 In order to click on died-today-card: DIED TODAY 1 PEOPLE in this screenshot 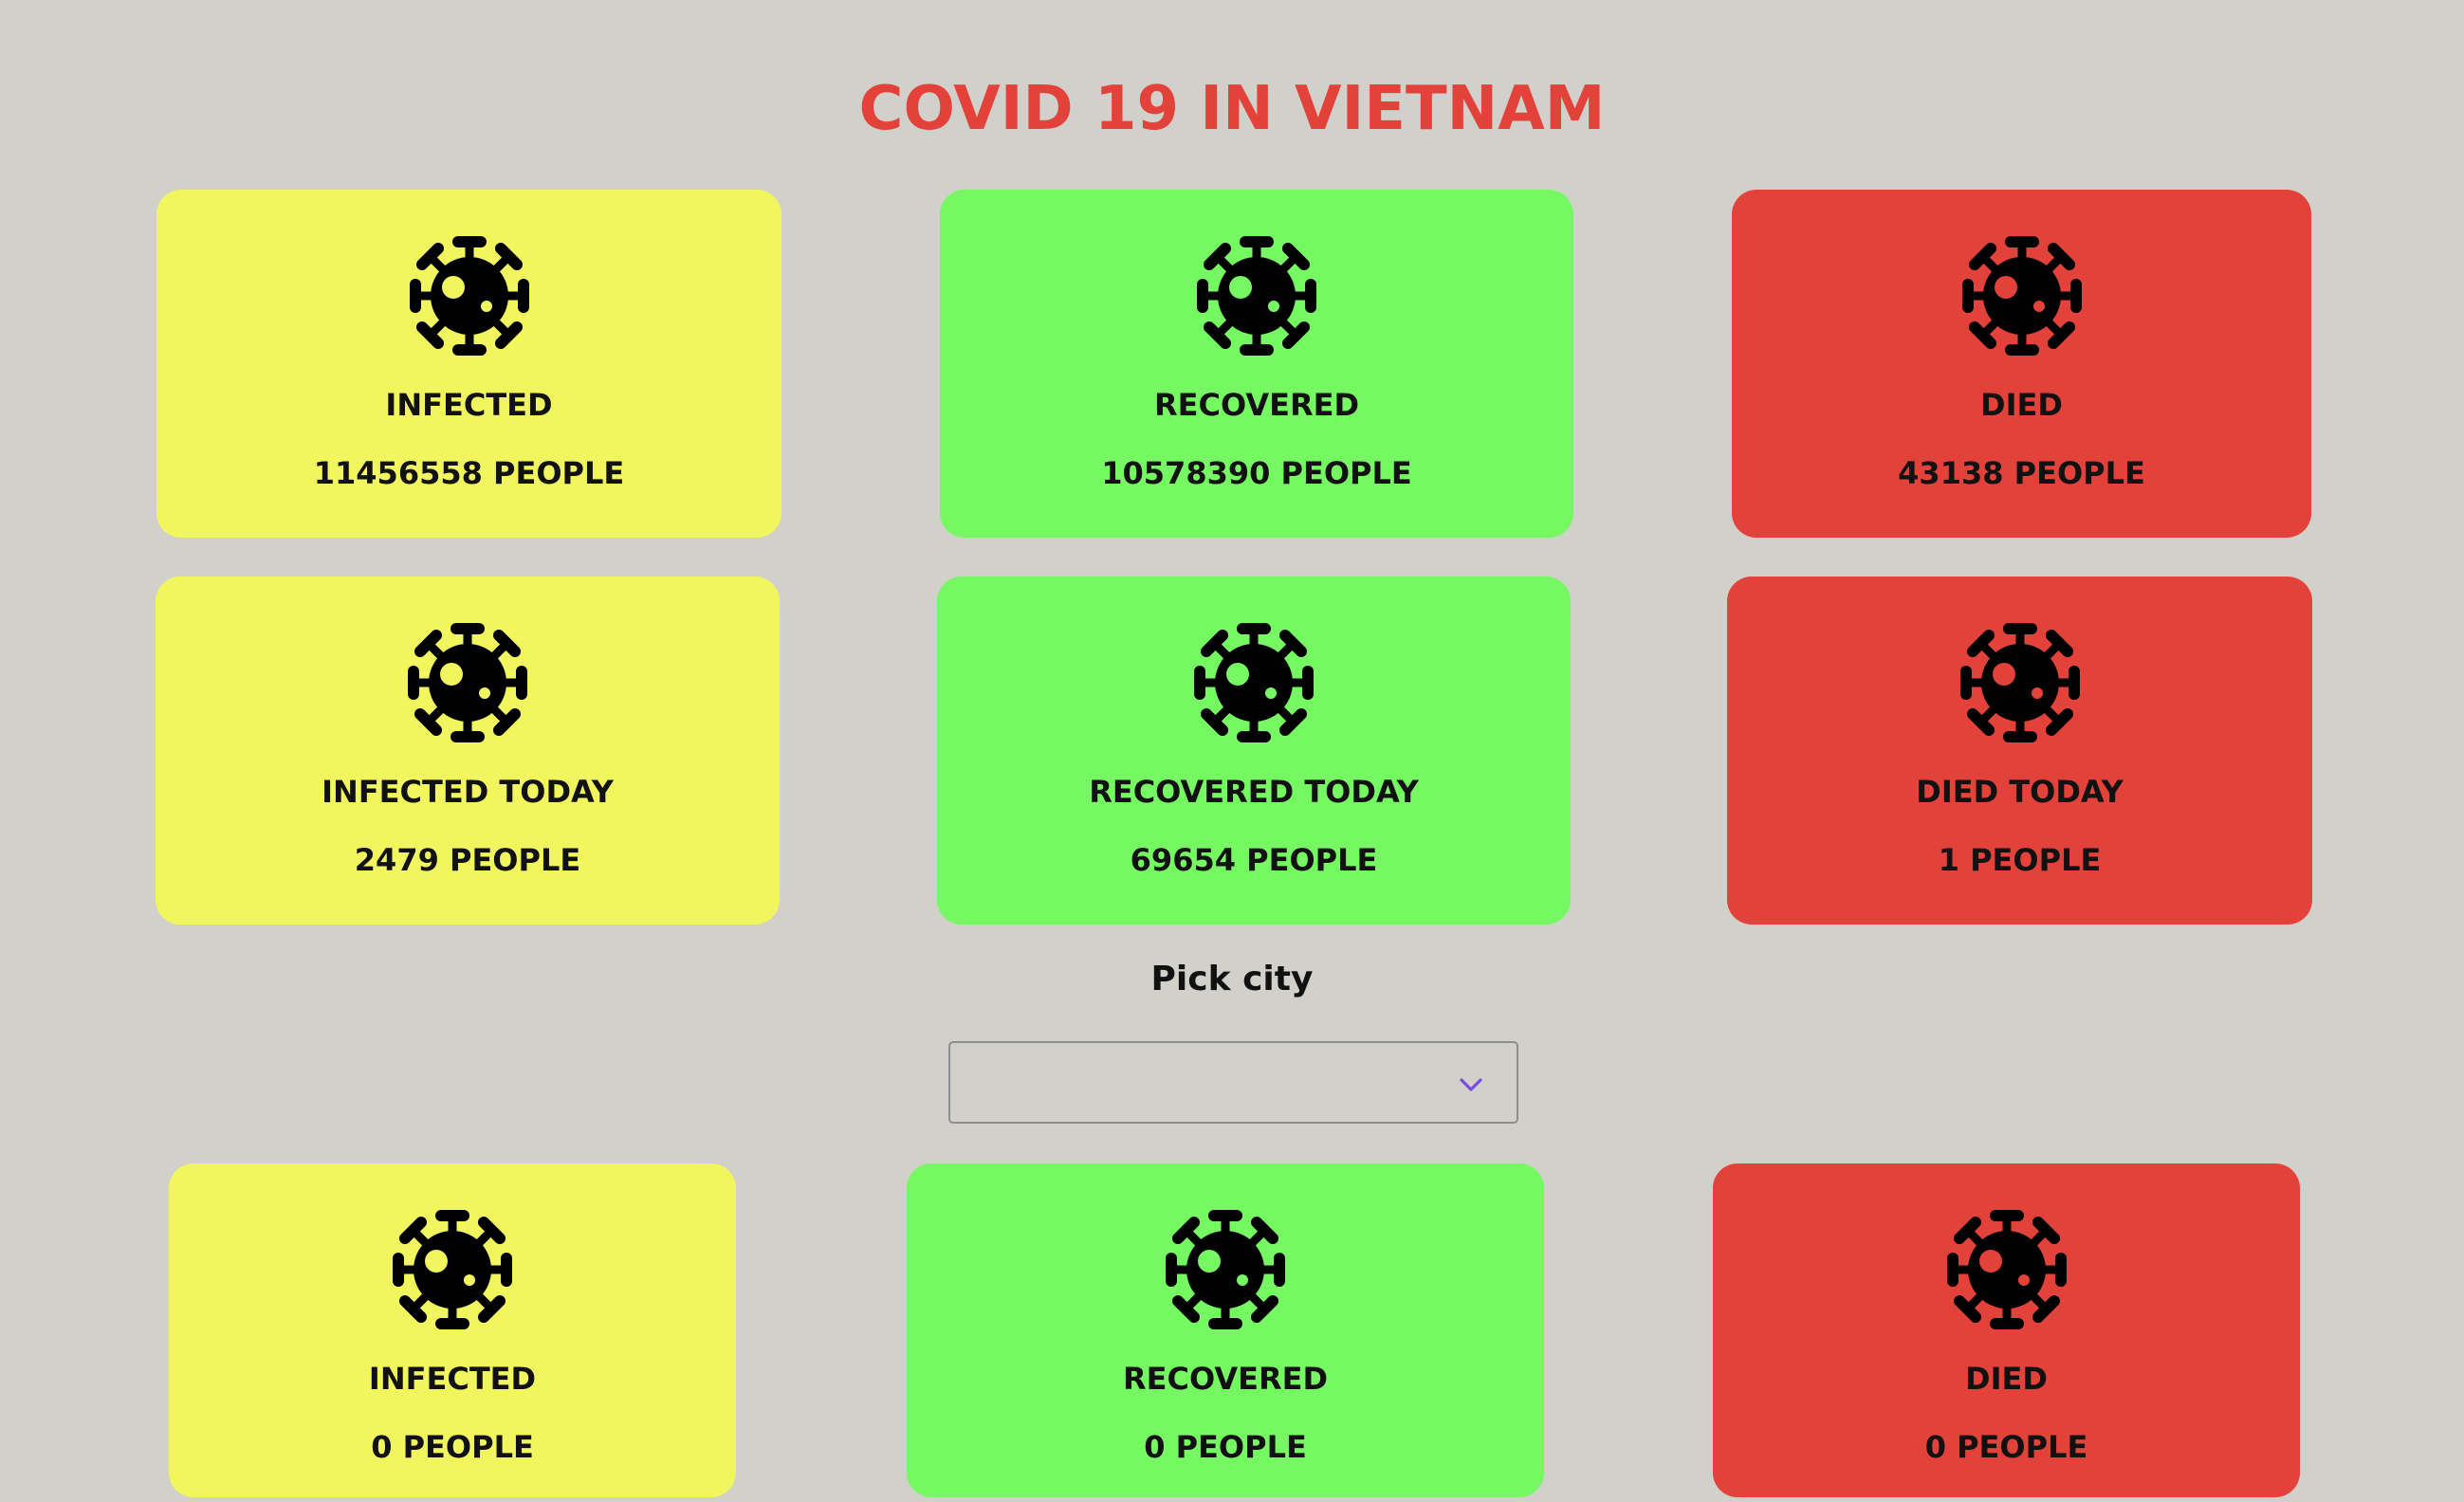, I will do `click(2019, 751)`.